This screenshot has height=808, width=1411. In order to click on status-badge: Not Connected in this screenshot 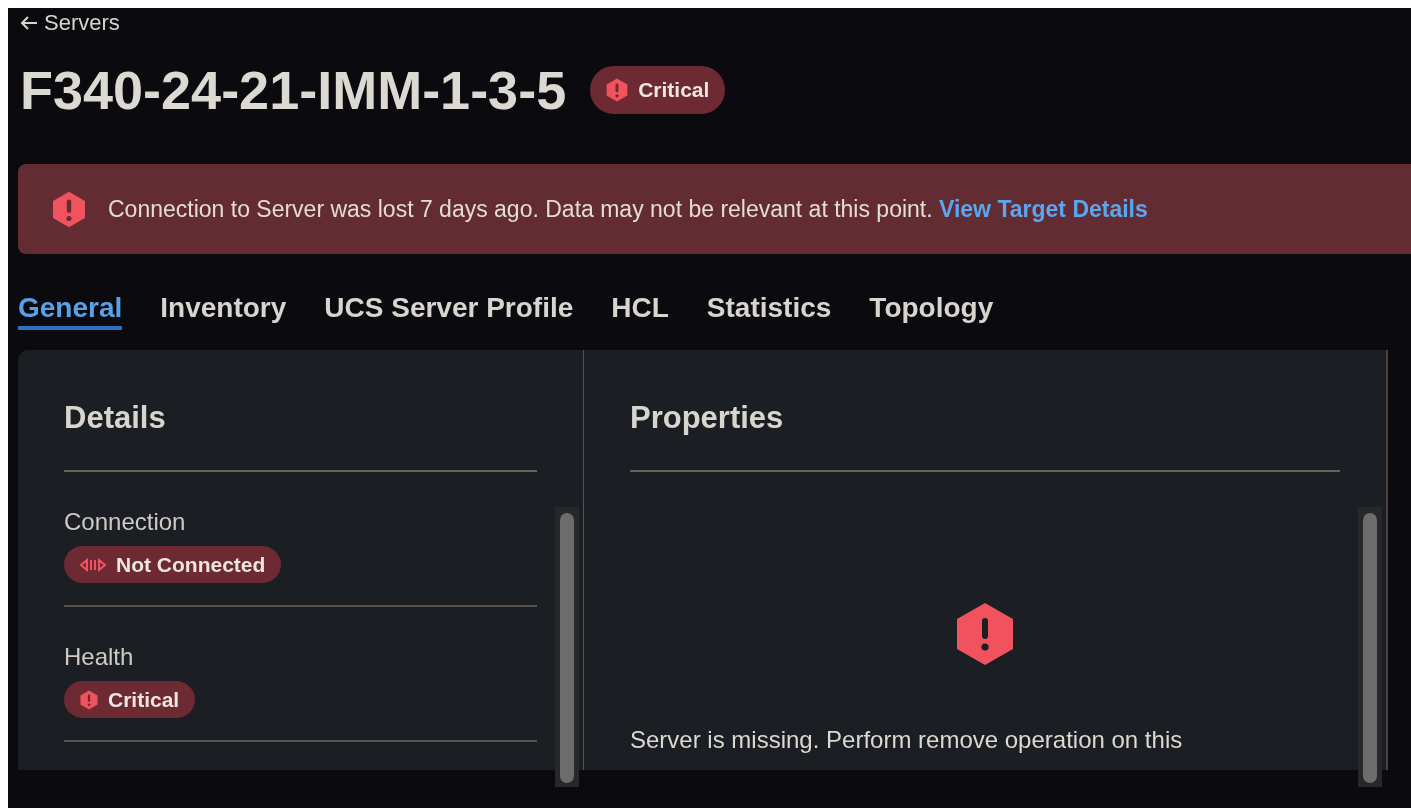, I will do `click(173, 564)`.